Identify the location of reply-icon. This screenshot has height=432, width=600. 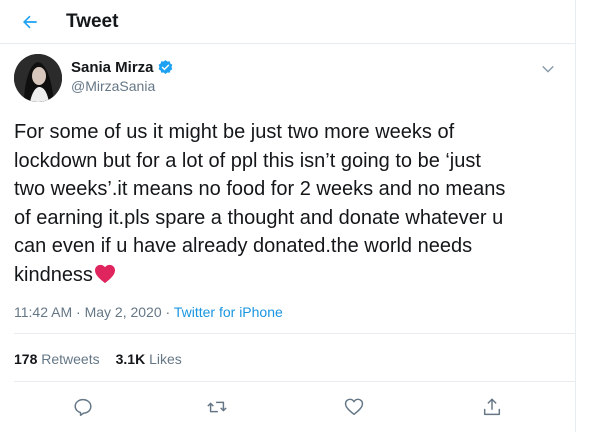
(83, 407).